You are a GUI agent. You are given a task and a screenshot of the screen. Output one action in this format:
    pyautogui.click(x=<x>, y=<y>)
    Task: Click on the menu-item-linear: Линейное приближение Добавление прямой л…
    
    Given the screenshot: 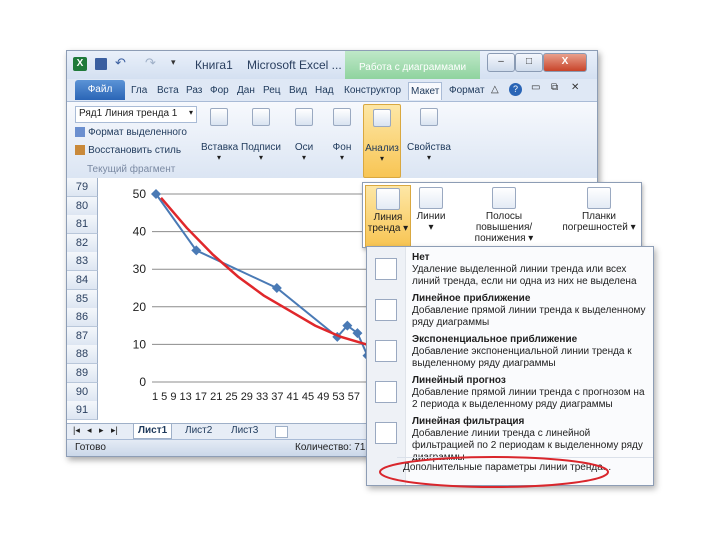 What is the action you would take?
    pyautogui.click(x=510, y=310)
    